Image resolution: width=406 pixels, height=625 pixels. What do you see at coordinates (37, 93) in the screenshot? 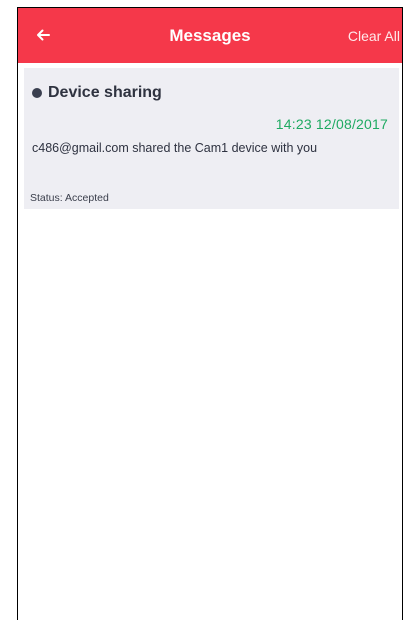
I see `unread-dot-icon` at bounding box center [37, 93].